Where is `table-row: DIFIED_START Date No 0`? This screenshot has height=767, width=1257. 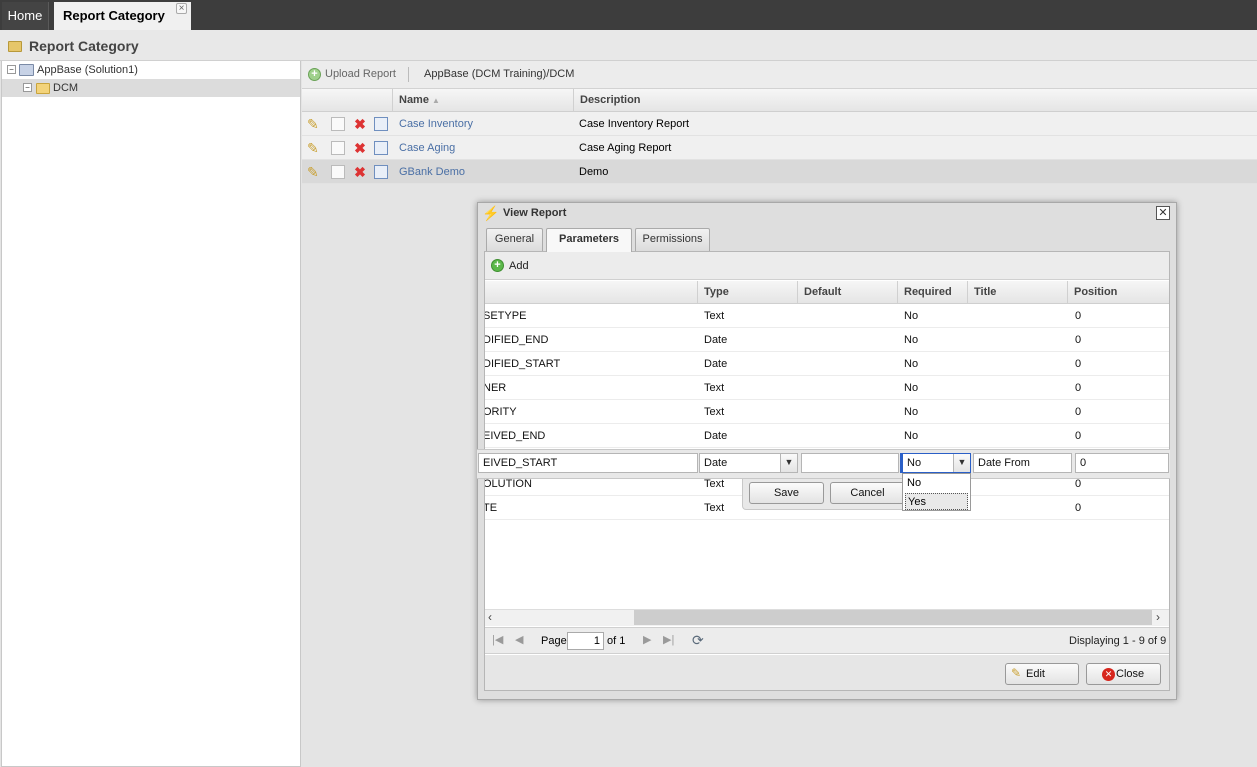
table-row: DIFIED_START Date No 0 is located at coordinates (827, 364).